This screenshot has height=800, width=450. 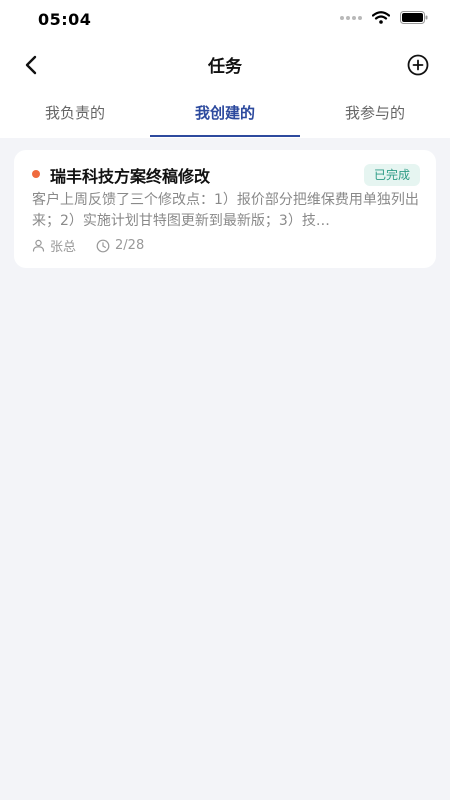 What do you see at coordinates (225, 20) in the screenshot?
I see `status-bar: 05:04` at bounding box center [225, 20].